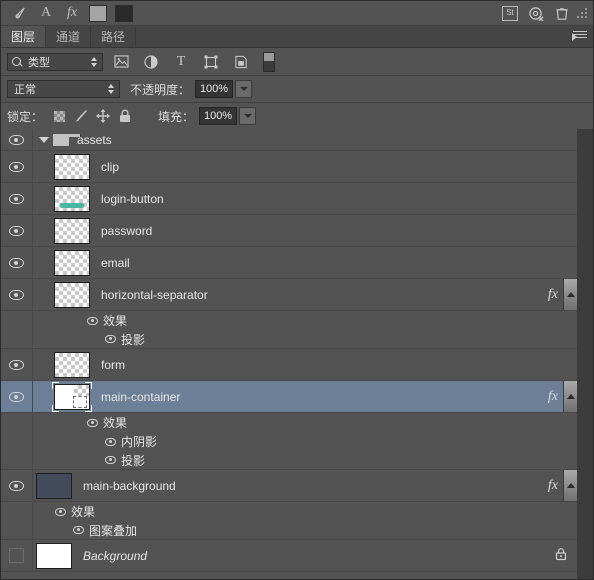 Image resolution: width=594 pixels, height=580 pixels. Describe the element at coordinates (289, 556) in the screenshot. I see `layer-row-background: Background` at that location.